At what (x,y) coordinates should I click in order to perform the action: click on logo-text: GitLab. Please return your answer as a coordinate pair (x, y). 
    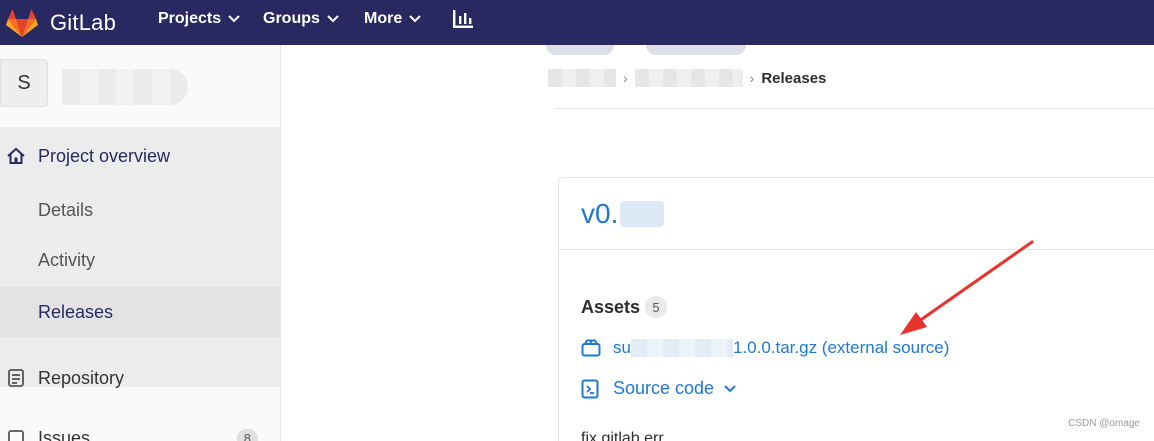
    Looking at the image, I should click on (83, 22).